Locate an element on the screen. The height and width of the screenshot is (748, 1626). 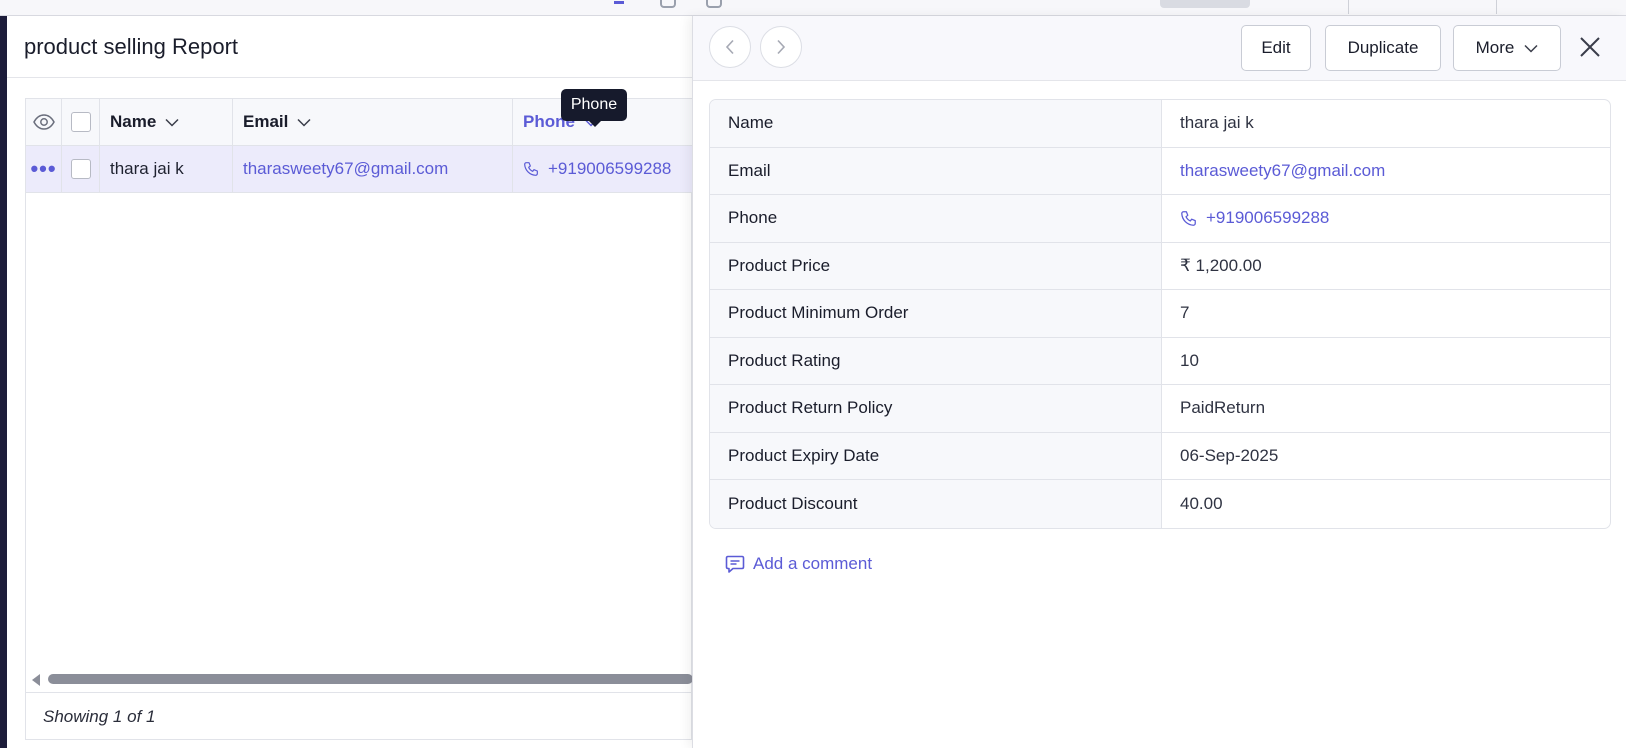
eye-icon is located at coordinates (43, 122).